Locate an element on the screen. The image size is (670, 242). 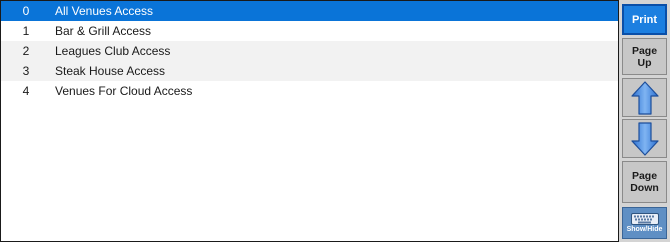
row-number: 3 is located at coordinates (26, 71).